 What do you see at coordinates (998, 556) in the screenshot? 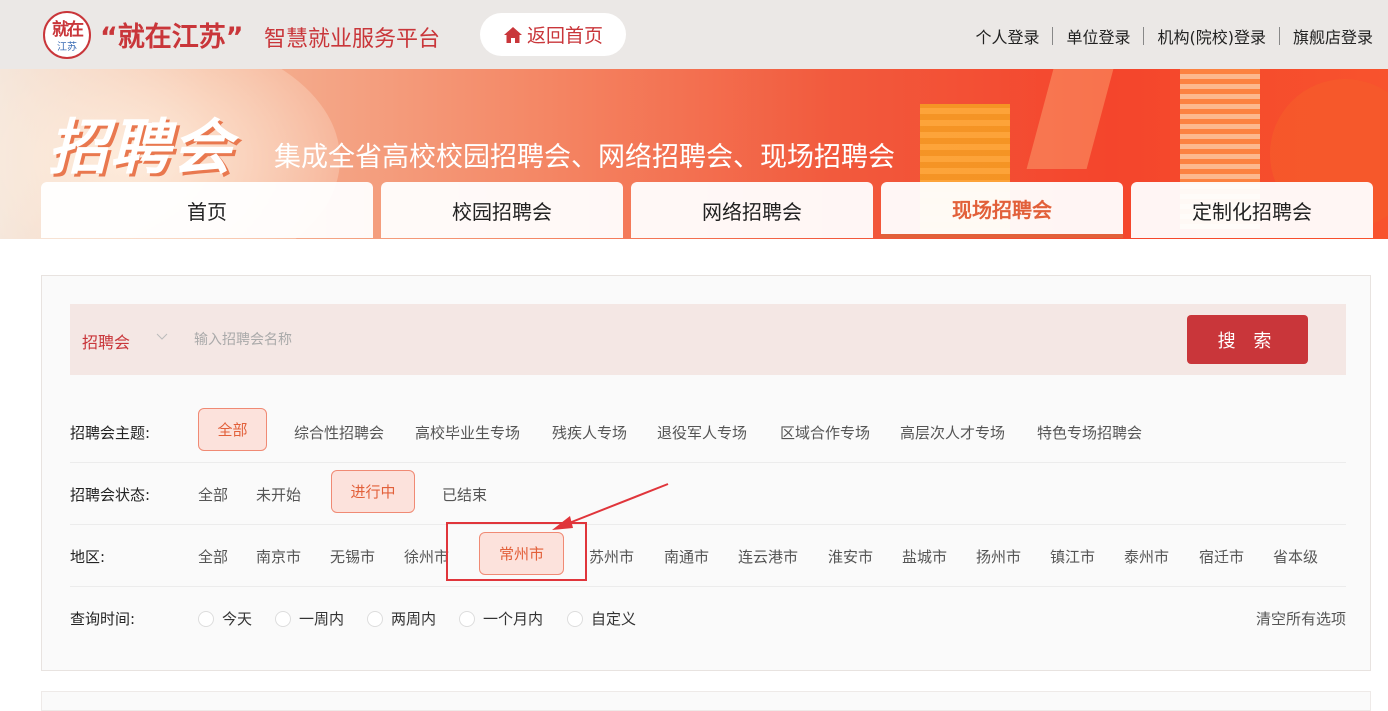
I see `region-option: 扬州市` at bounding box center [998, 556].